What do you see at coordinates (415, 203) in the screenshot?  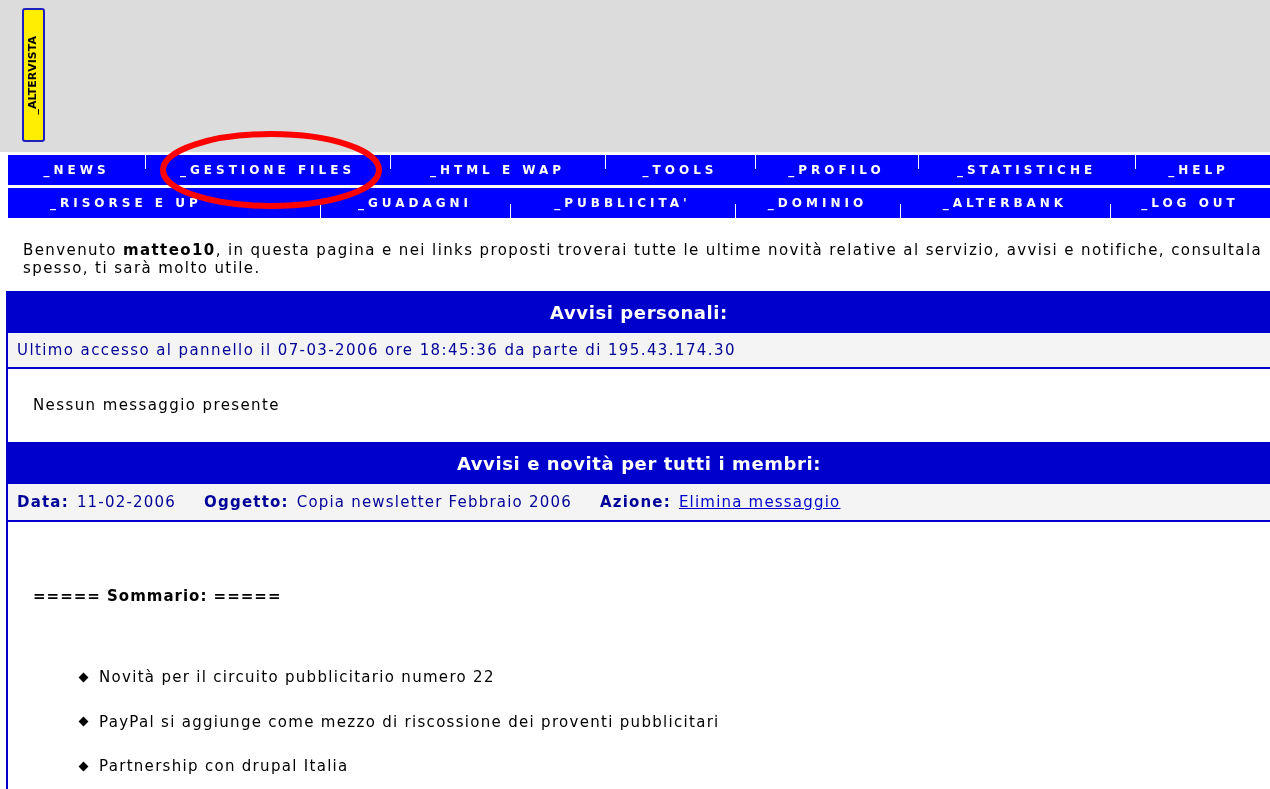 I see `menu-link: _GUADAGNI` at bounding box center [415, 203].